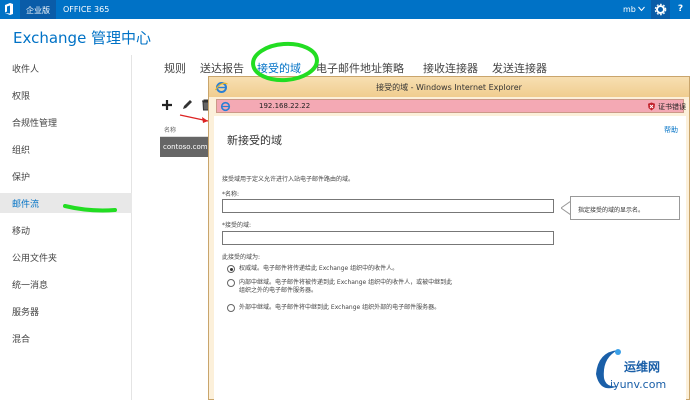  What do you see at coordinates (187, 131) in the screenshot?
I see `column-header-name: 名称` at bounding box center [187, 131].